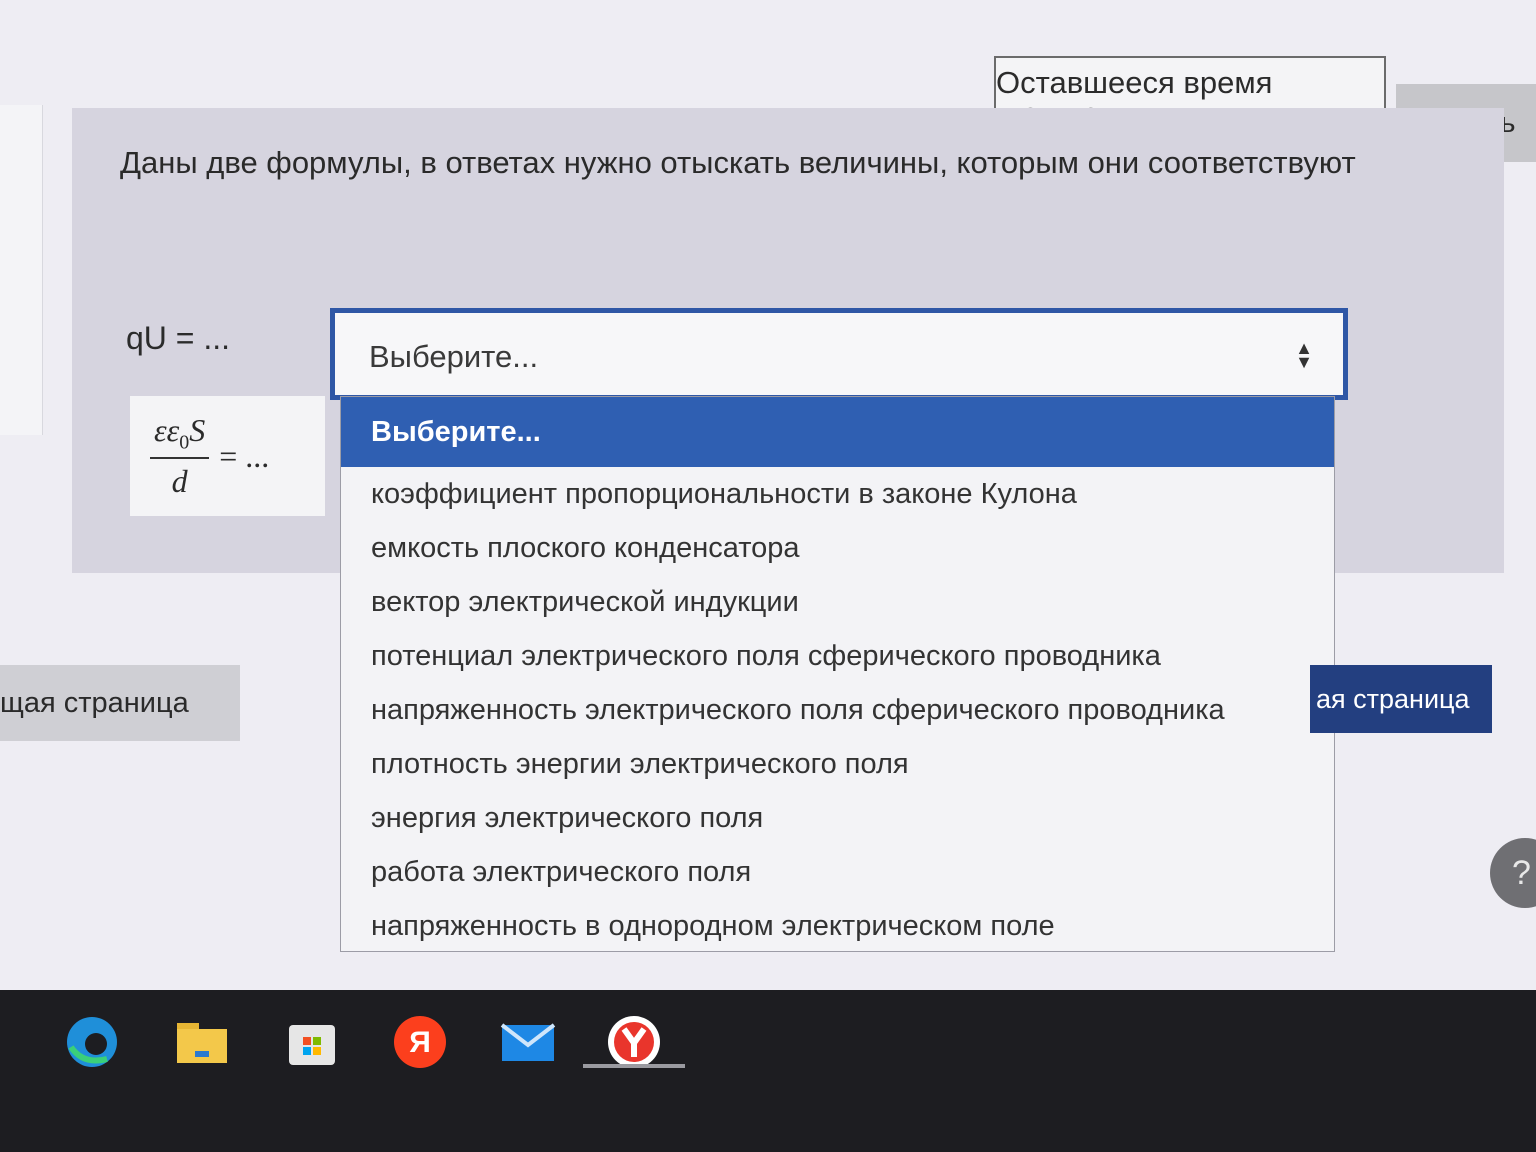 Image resolution: width=1536 pixels, height=1152 pixels. Describe the element at coordinates (179, 480) in the screenshot. I see `formula-denominator: d` at that location.